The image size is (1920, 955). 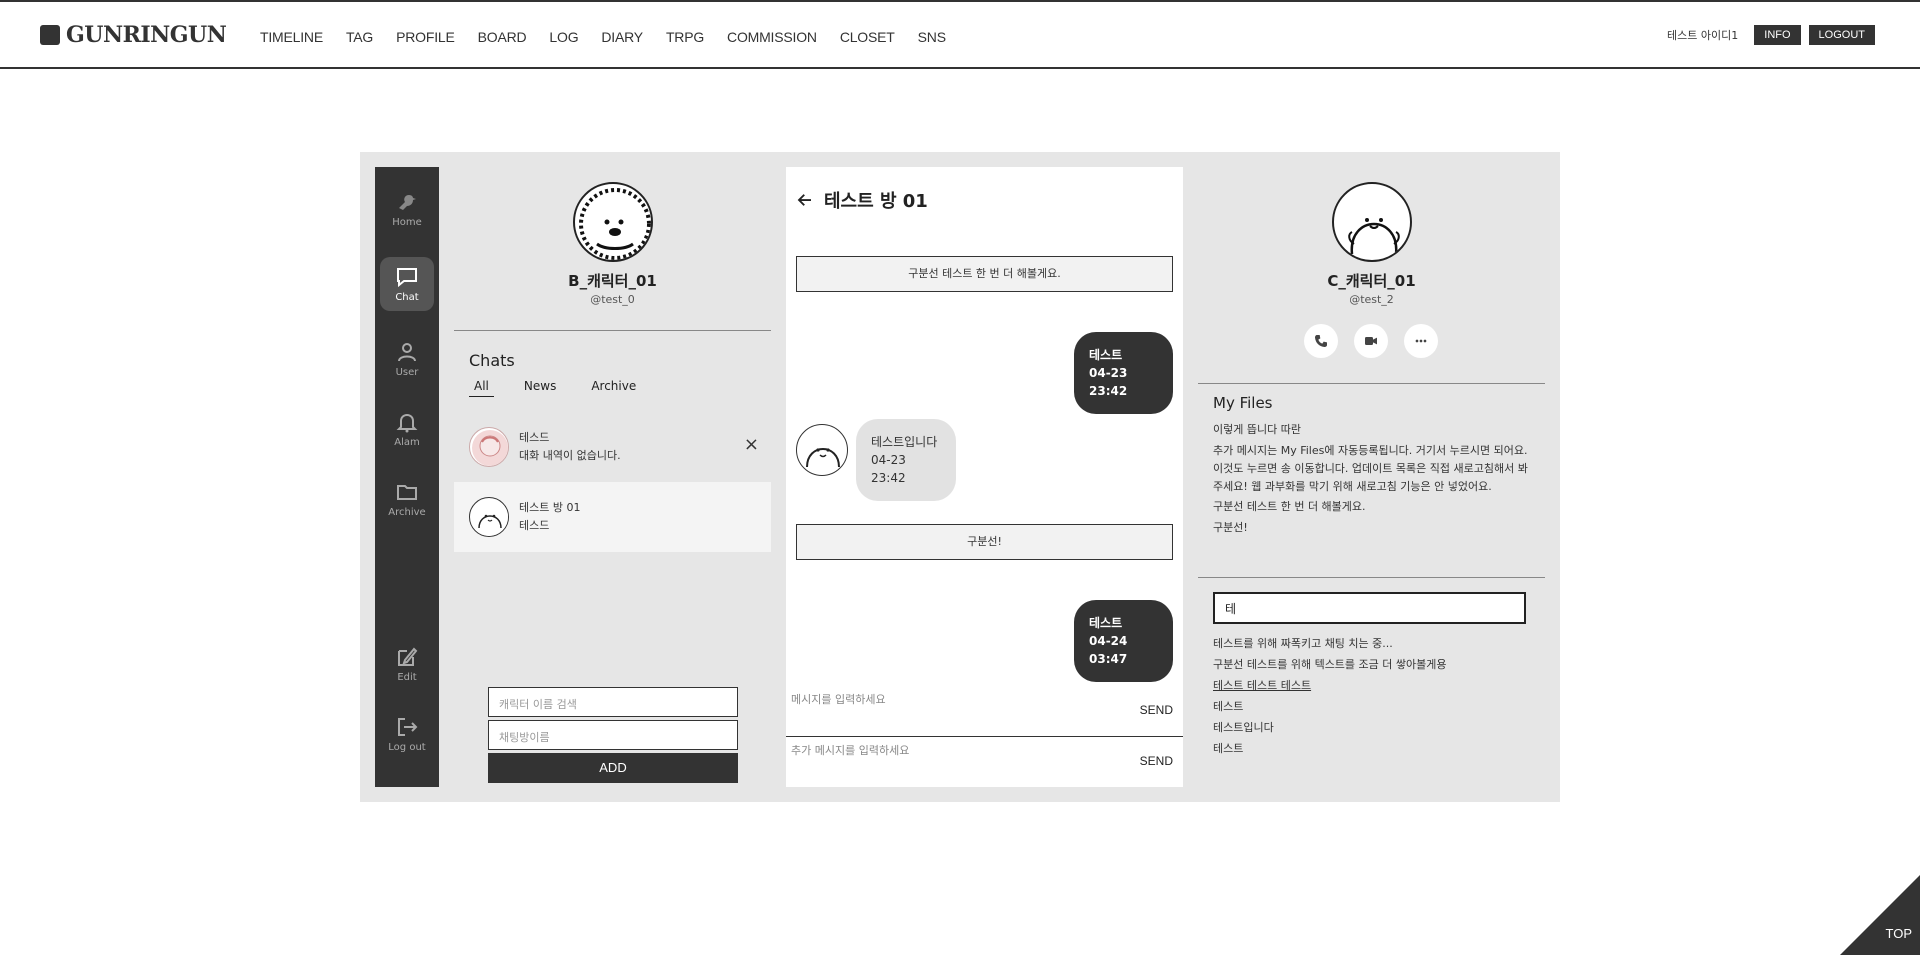 What do you see at coordinates (1841, 35) in the screenshot?
I see `logout-button: LOGOUT` at bounding box center [1841, 35].